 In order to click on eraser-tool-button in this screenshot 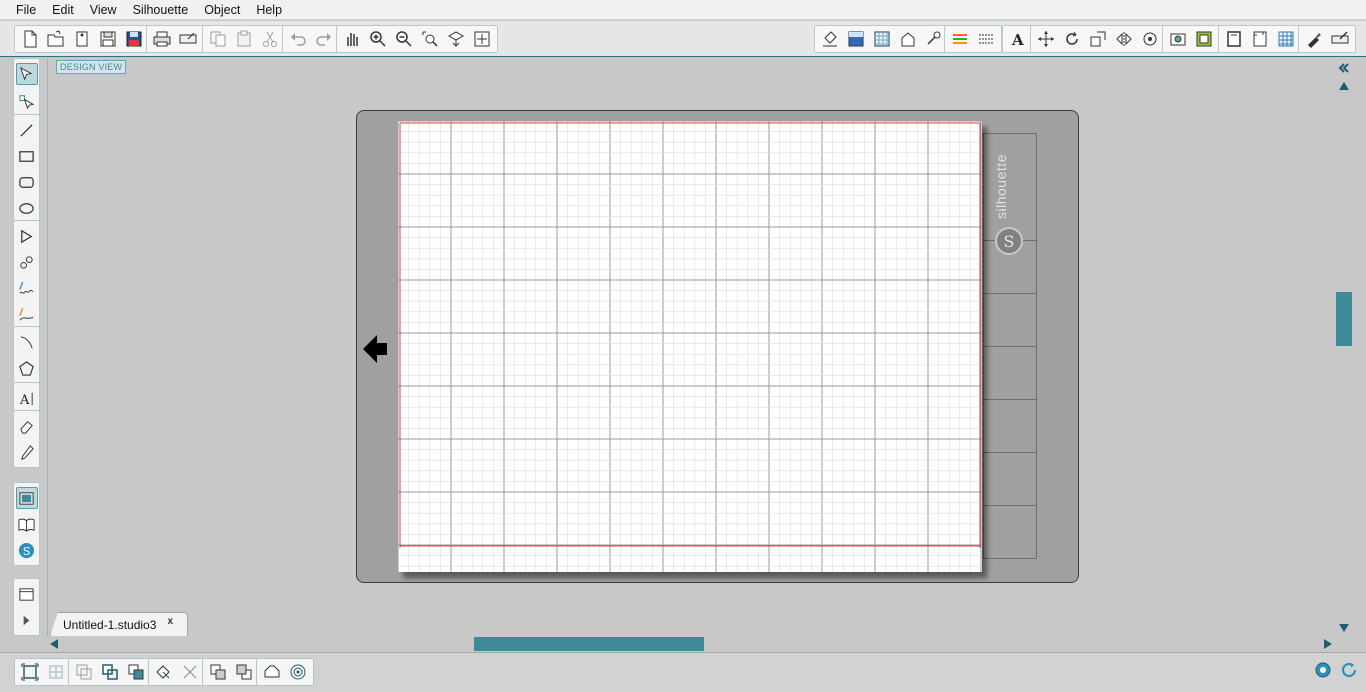, I will do `click(27, 426)`.